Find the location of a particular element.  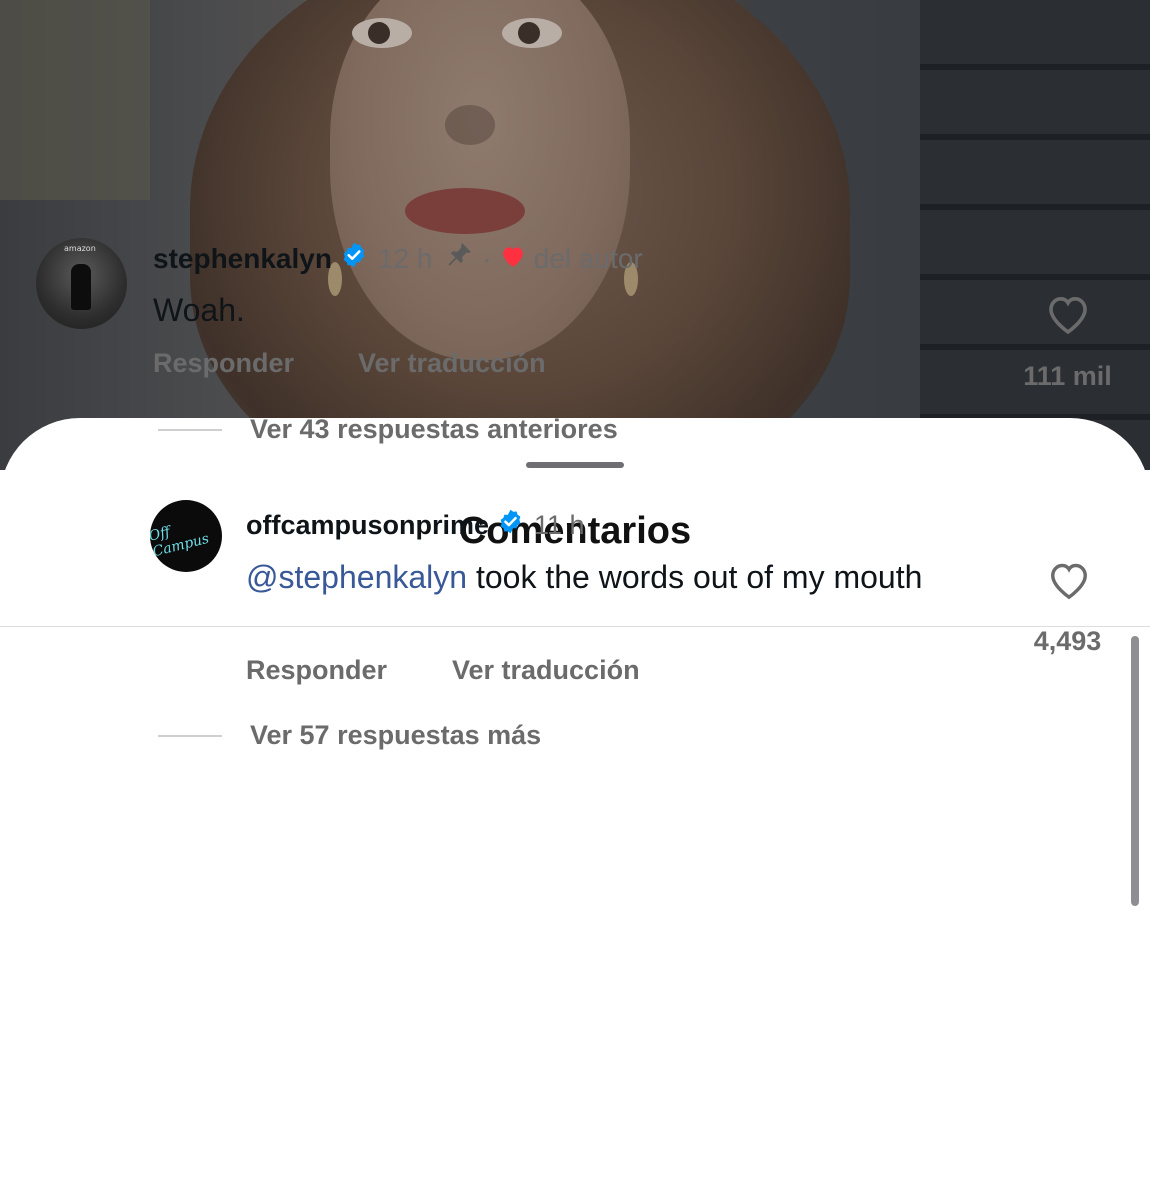

mention-link: @stephenkalyn is located at coordinates (356, 577).